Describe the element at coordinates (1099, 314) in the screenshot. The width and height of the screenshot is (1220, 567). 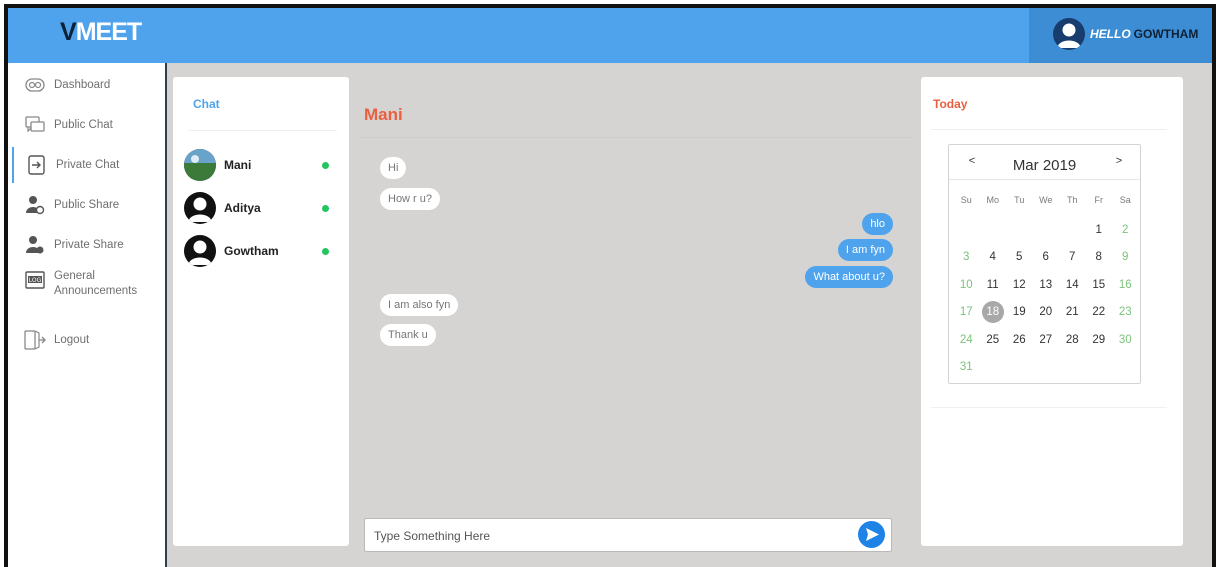
I see `calendar-day: 22` at that location.